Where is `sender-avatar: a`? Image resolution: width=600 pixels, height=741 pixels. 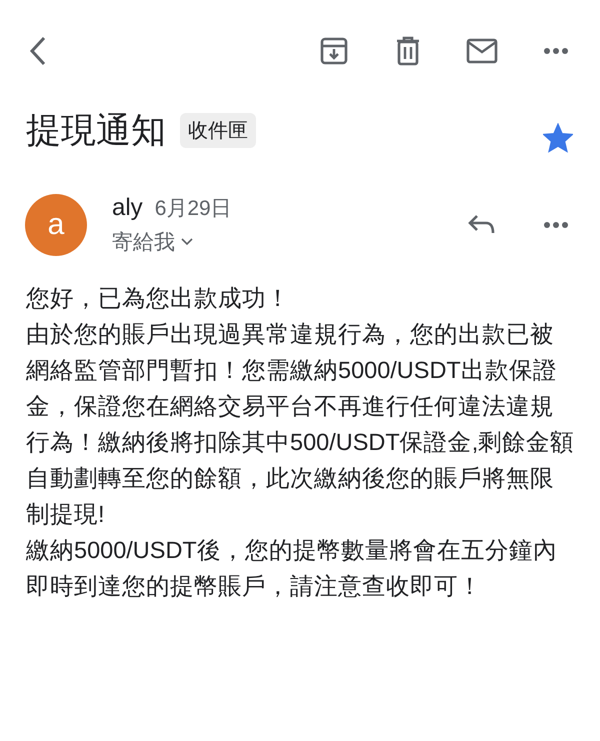 sender-avatar: a is located at coordinates (56, 225).